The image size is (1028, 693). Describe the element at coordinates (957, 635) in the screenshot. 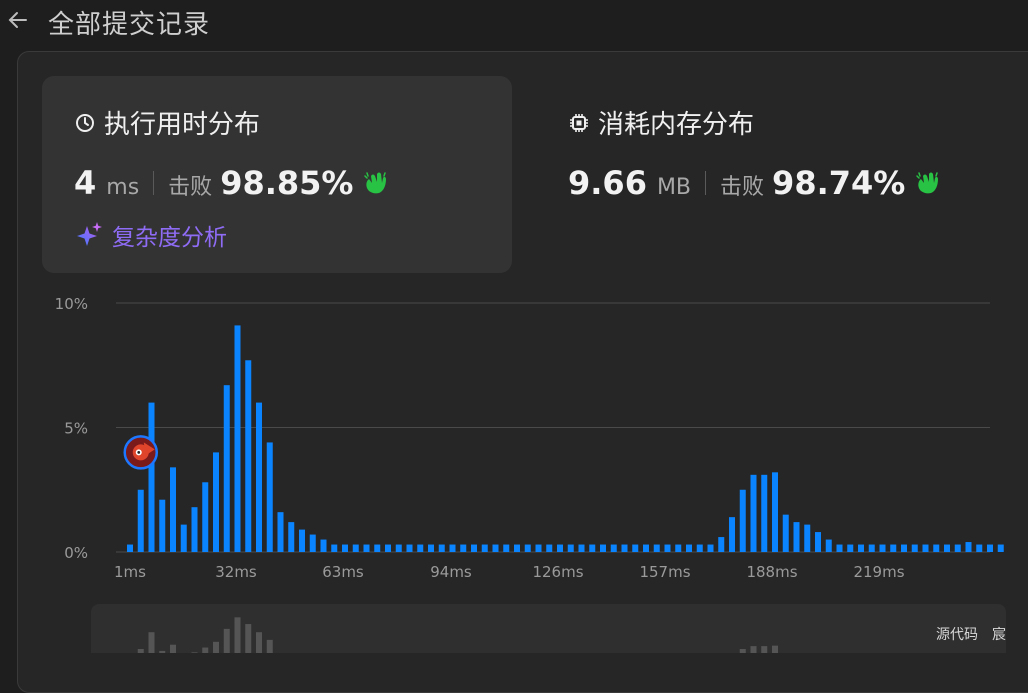

I see `source-code-link: 源代码` at that location.